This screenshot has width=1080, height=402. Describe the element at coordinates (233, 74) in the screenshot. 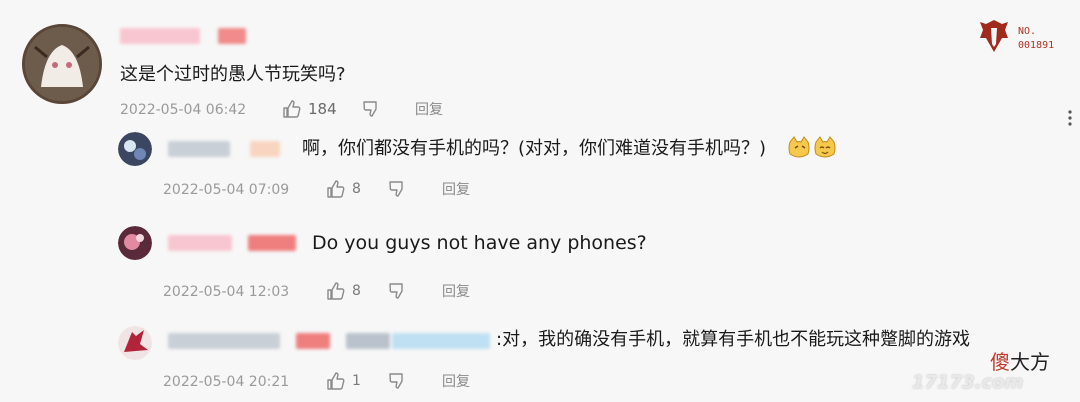

I see `post-text: 这是个过时的愚人节玩笑吗?` at that location.